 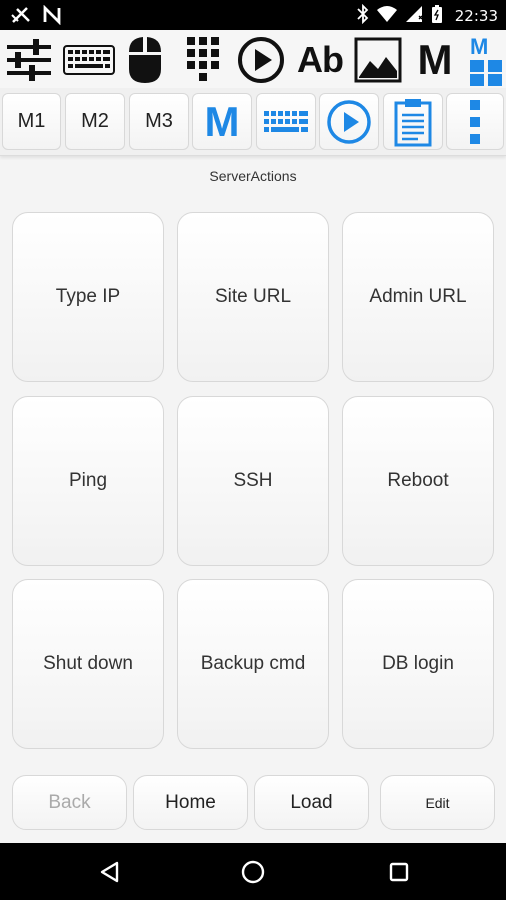 What do you see at coordinates (399, 872) in the screenshot?
I see `recents-square-icon` at bounding box center [399, 872].